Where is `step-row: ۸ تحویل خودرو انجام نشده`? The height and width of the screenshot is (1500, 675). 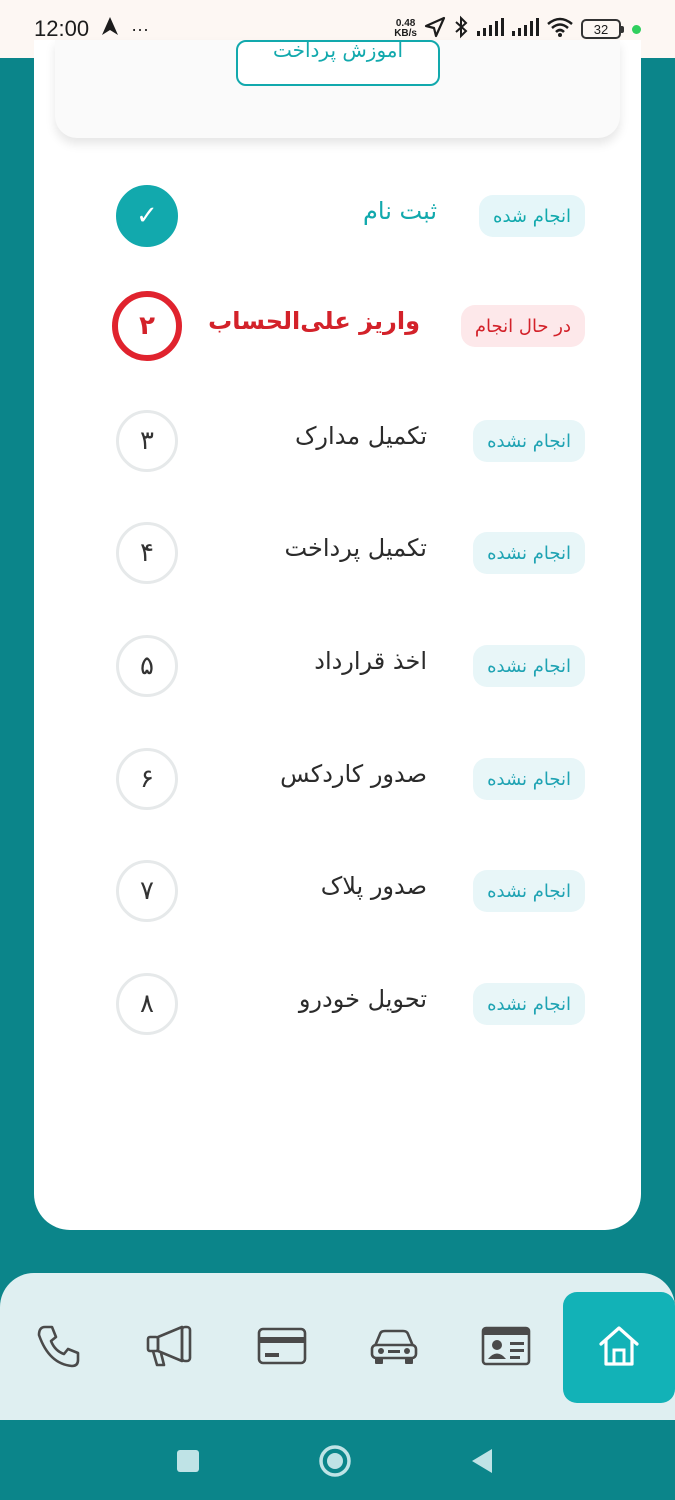 step-row: ۸ تحویل خودرو انجام نشده is located at coordinates (337, 1008).